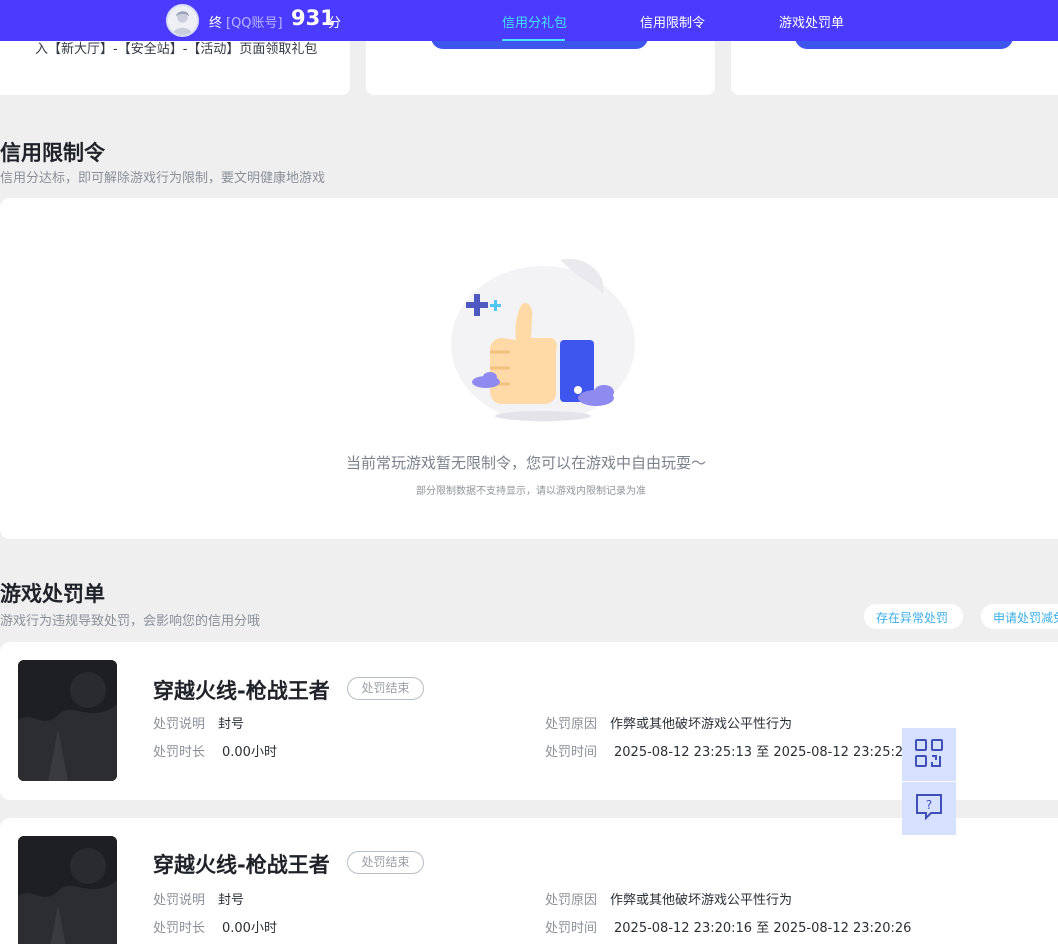 The image size is (1058, 944). What do you see at coordinates (254, 23) in the screenshot?
I see `account-type: [QQ账号]` at bounding box center [254, 23].